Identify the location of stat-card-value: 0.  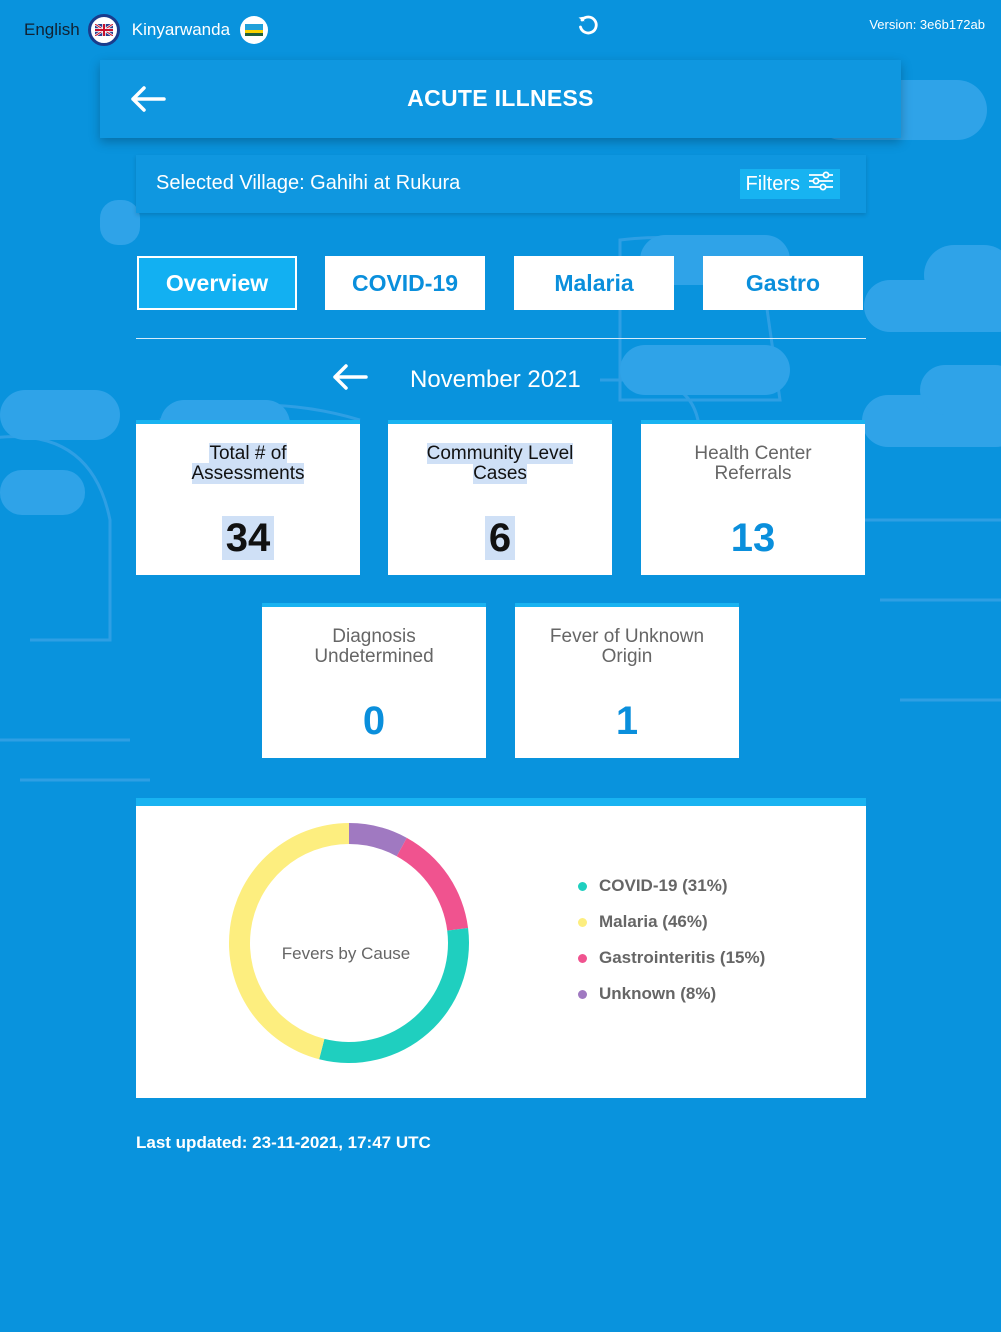
(374, 721).